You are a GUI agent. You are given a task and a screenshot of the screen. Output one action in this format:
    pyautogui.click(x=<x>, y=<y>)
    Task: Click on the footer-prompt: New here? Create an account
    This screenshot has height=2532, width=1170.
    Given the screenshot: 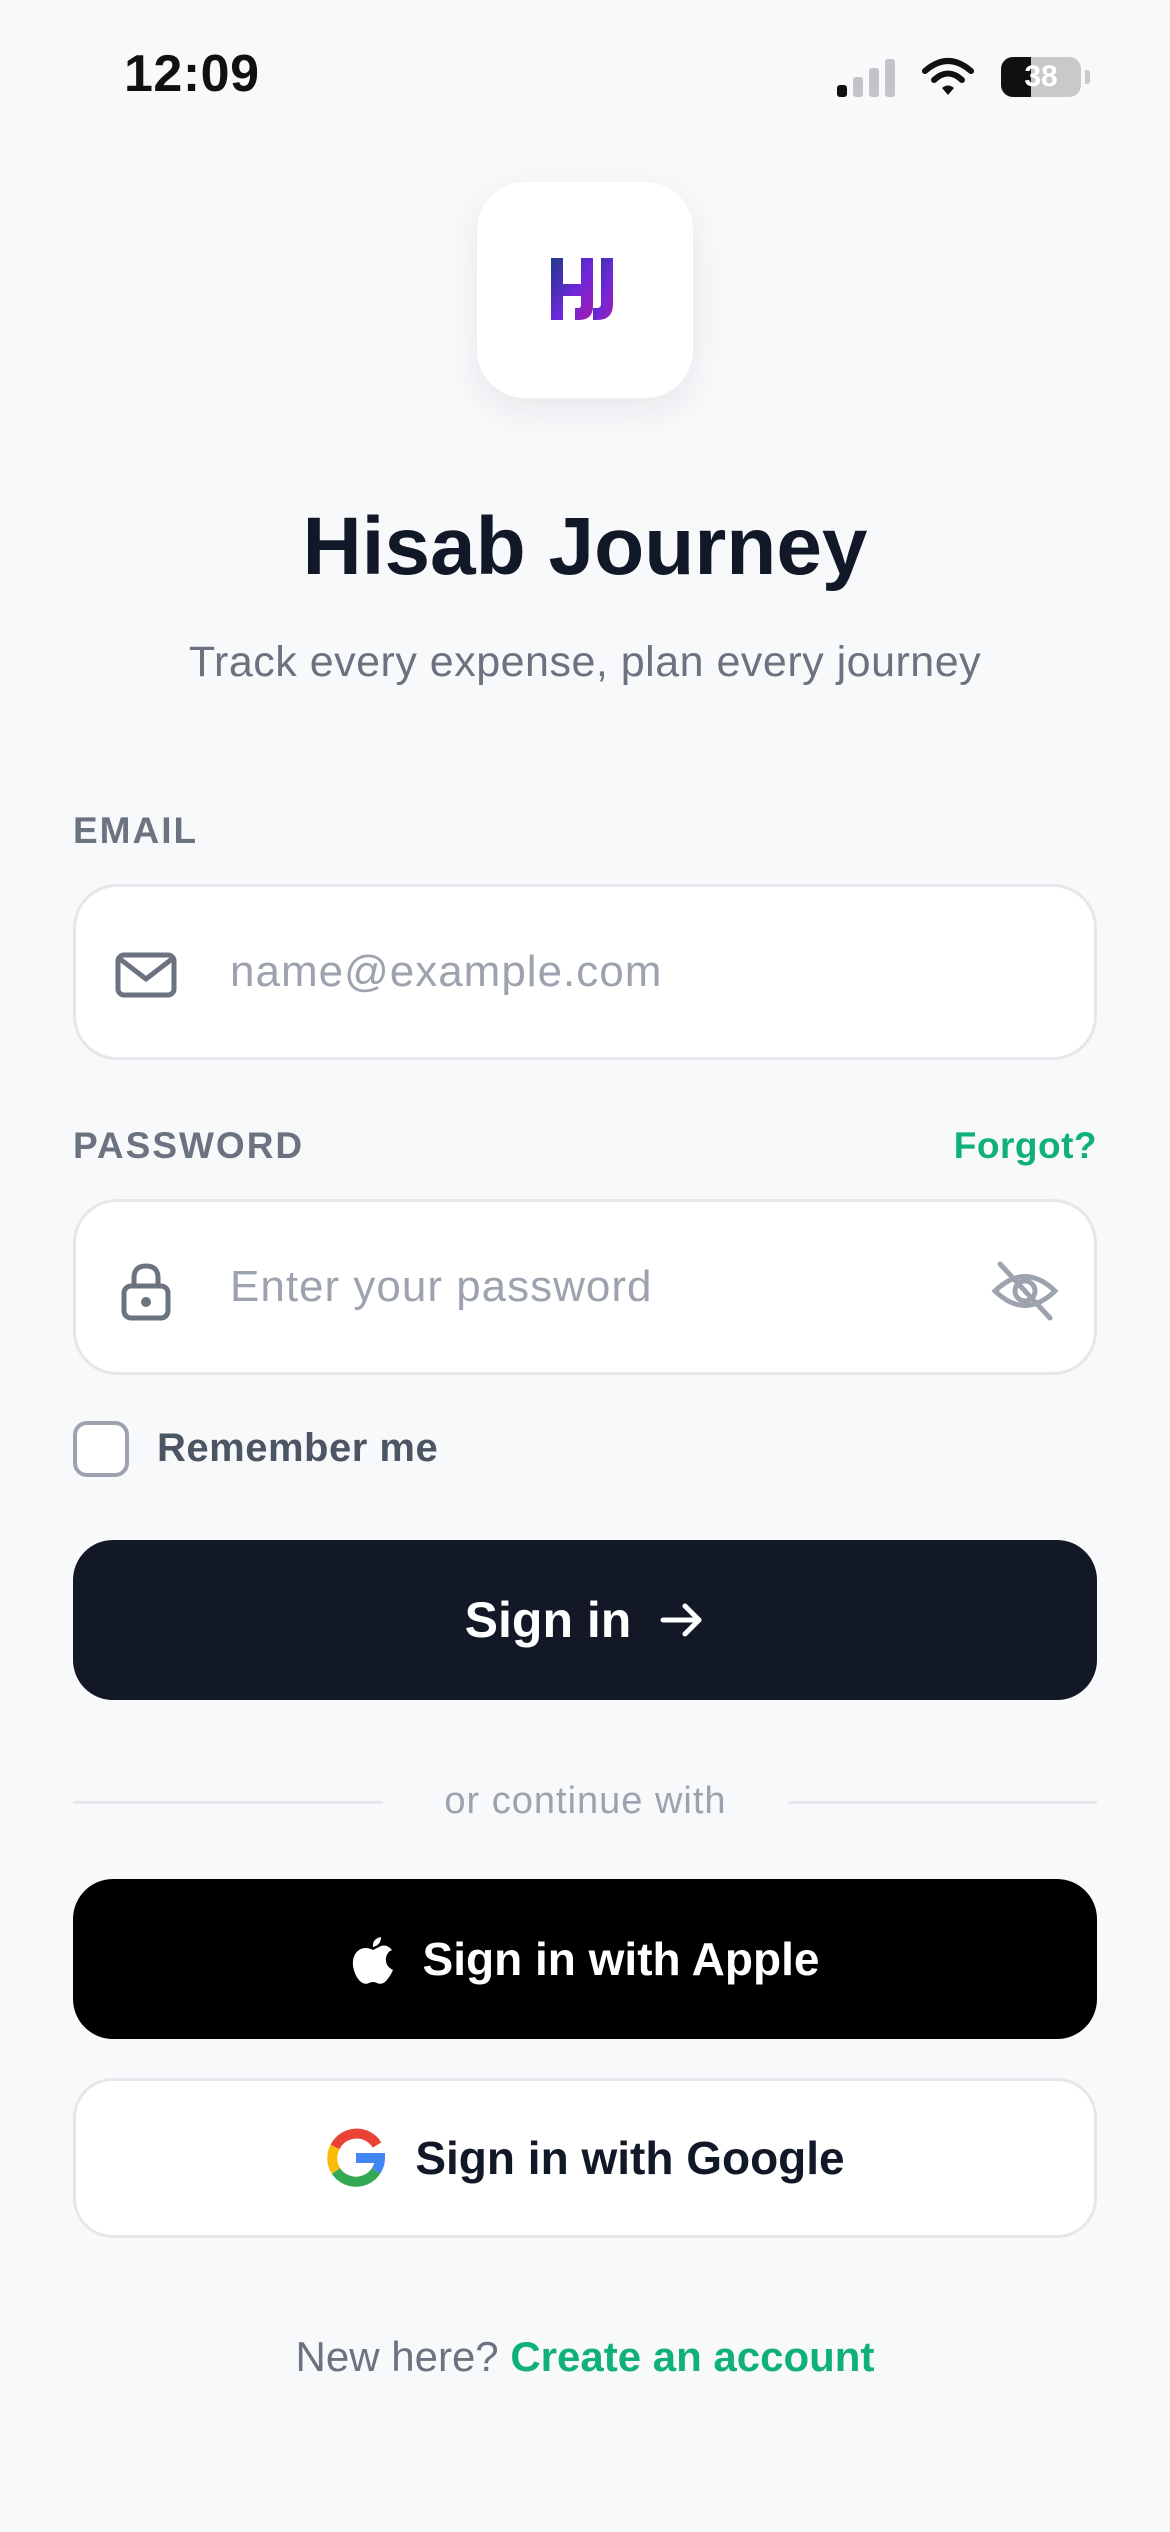 What is the action you would take?
    pyautogui.click(x=585, y=2357)
    